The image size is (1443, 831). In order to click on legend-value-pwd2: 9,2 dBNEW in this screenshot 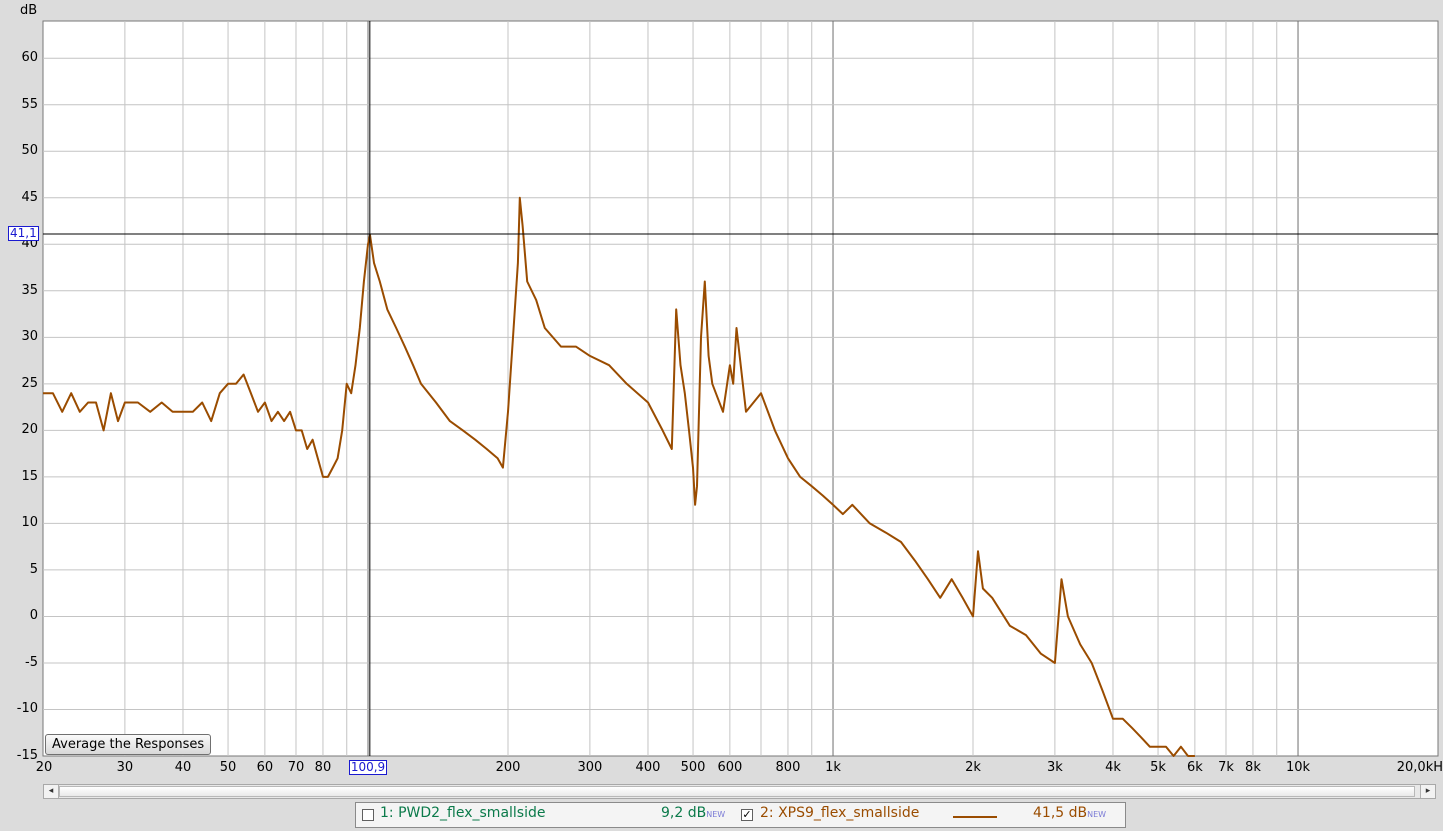, I will do `click(693, 813)`.